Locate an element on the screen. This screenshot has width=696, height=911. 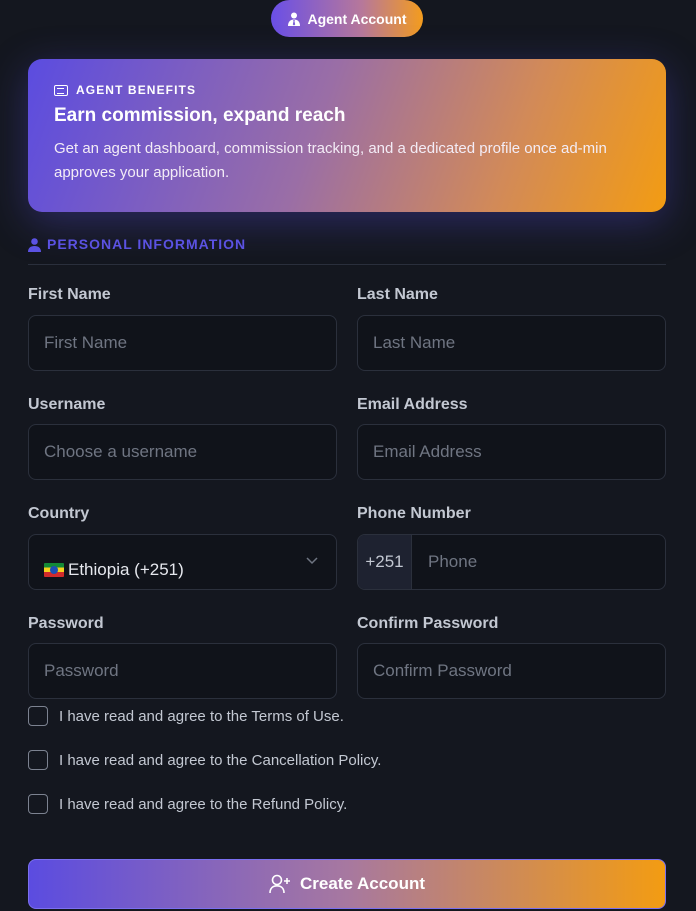
banner-kicker: AGENT BENEFITS is located at coordinates (347, 90).